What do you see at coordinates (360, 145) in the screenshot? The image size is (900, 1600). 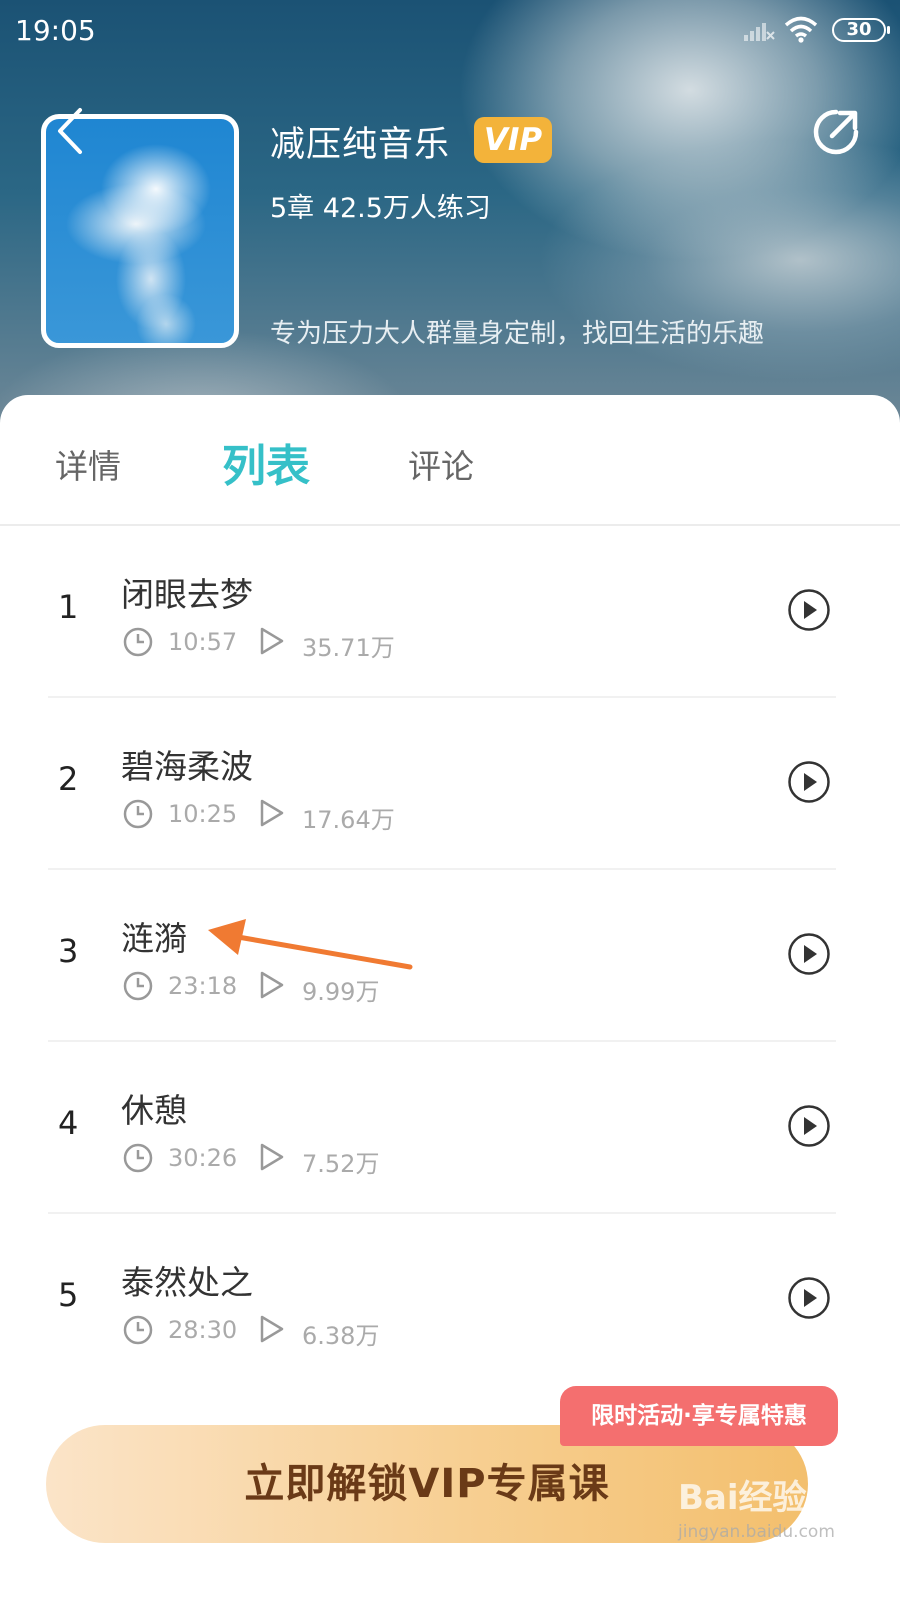 I see `course-title: 减压纯音乐` at bounding box center [360, 145].